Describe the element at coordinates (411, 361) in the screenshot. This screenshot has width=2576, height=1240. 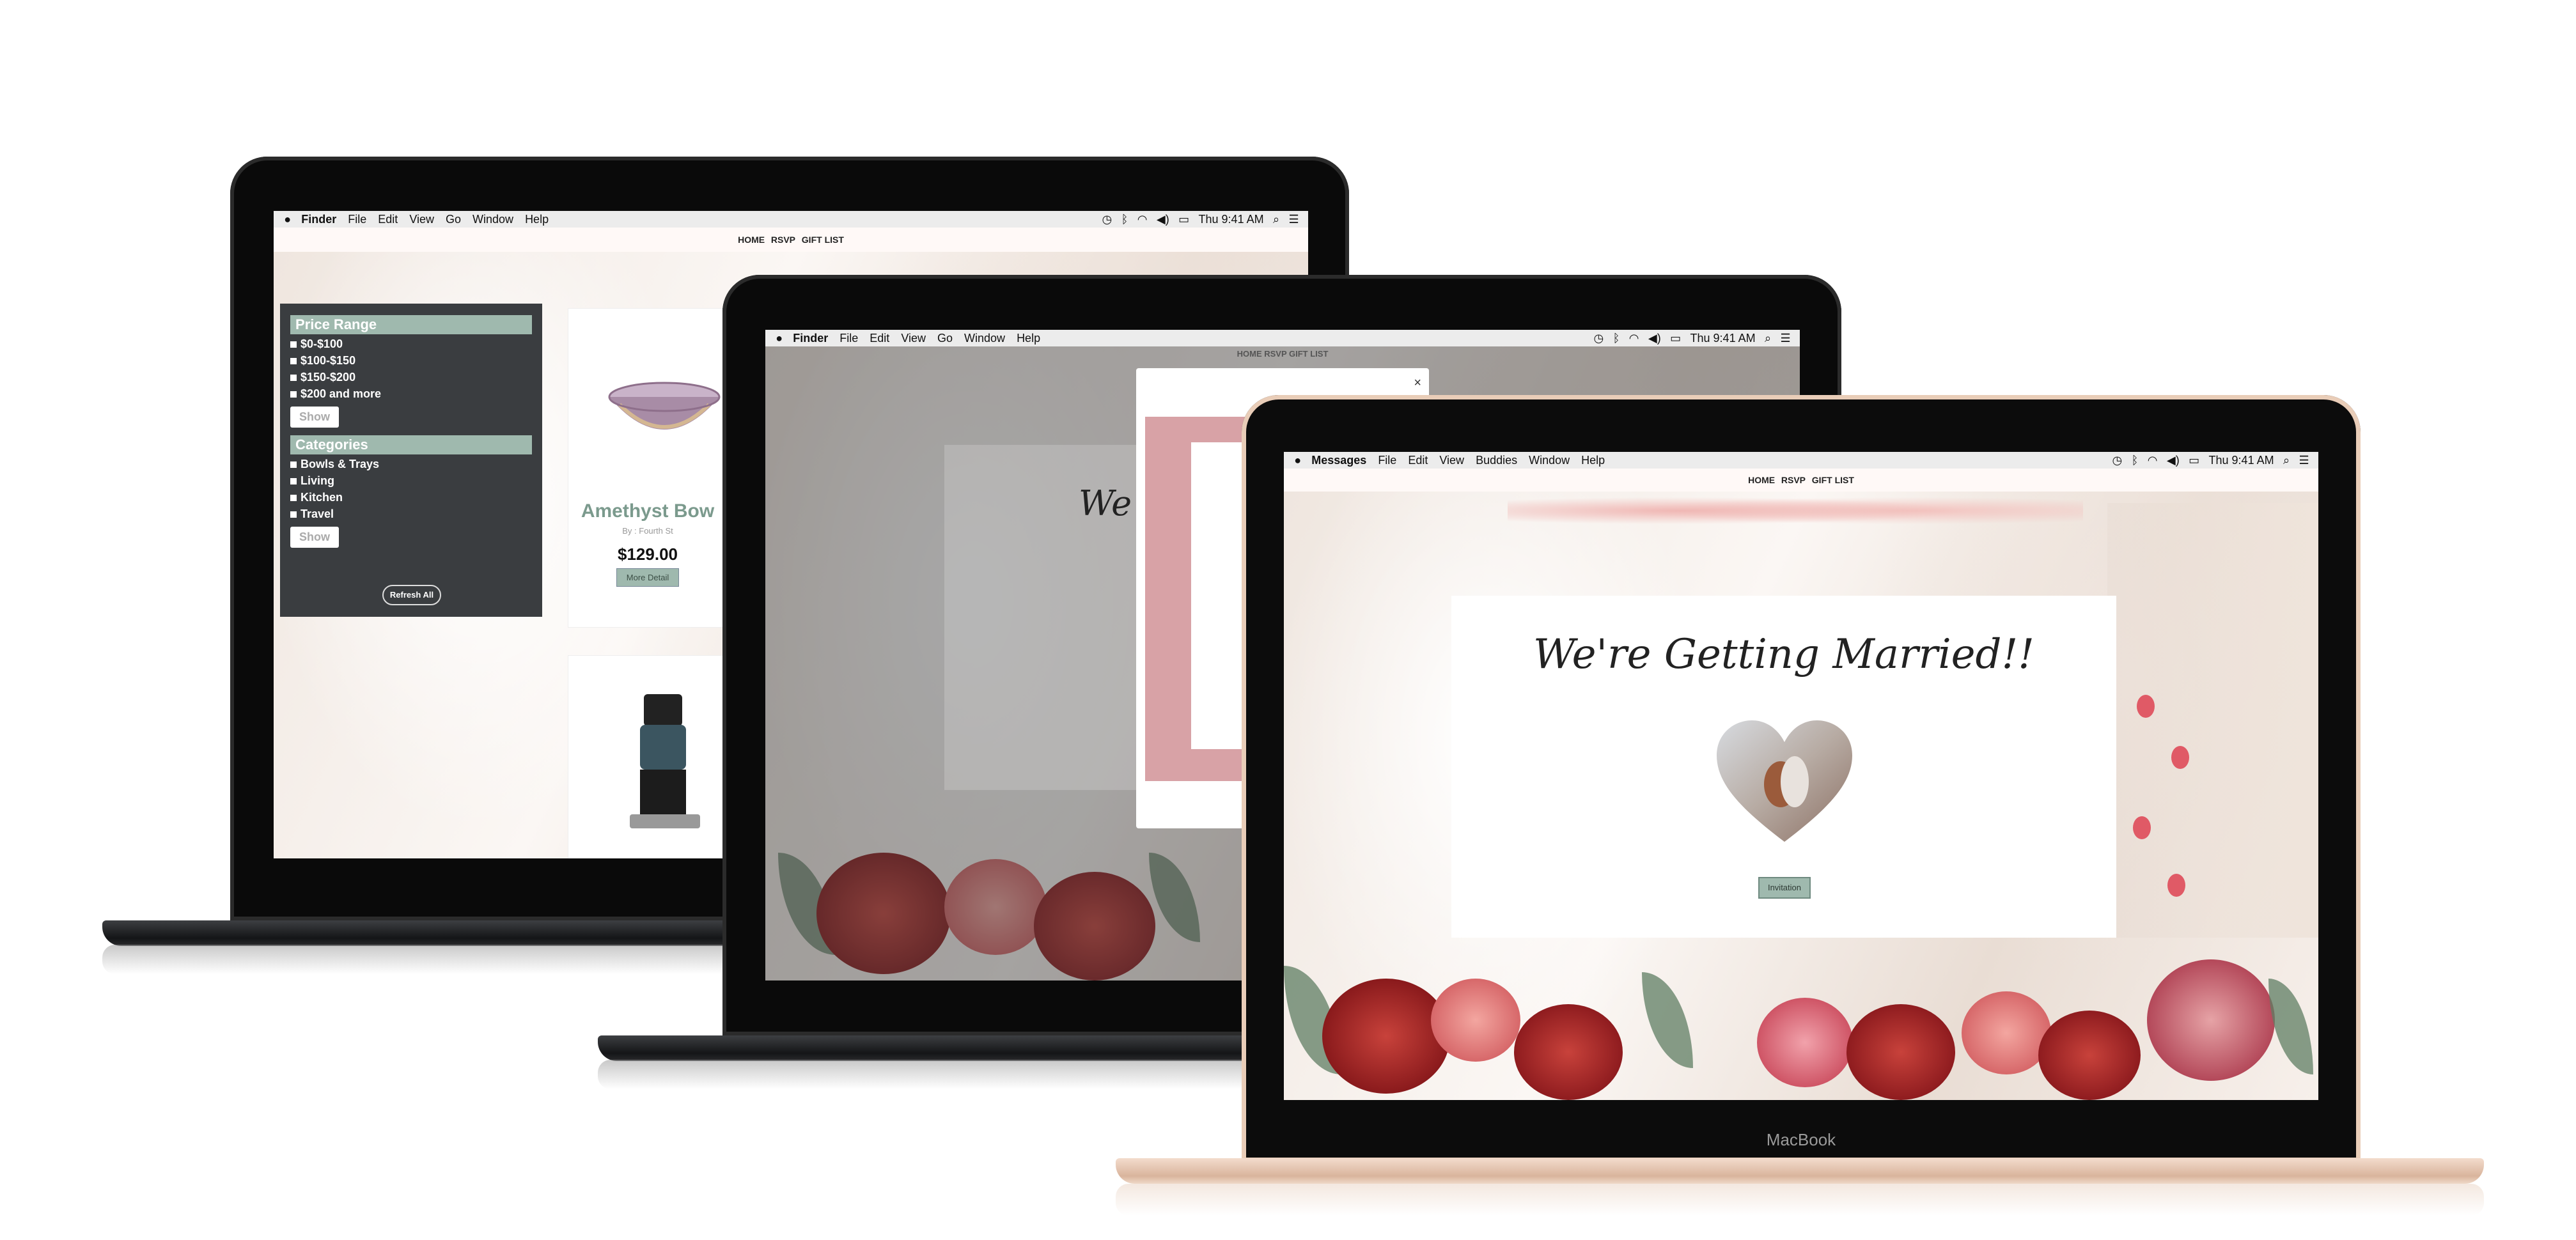
I see `price-option: $100-$150` at that location.